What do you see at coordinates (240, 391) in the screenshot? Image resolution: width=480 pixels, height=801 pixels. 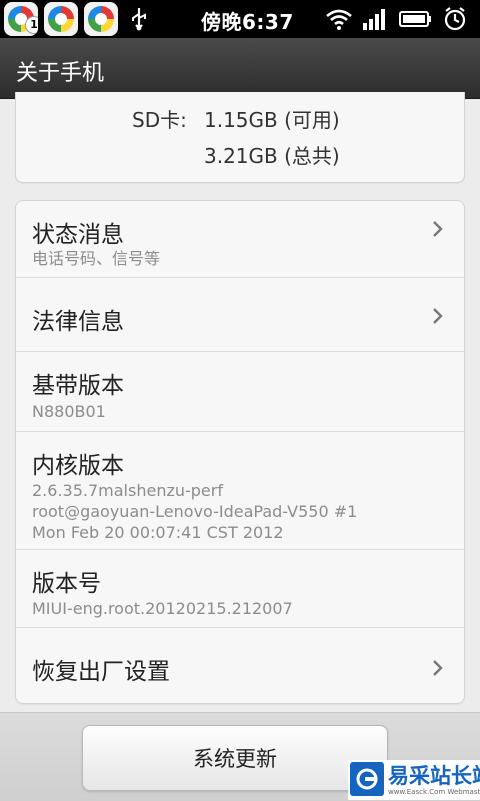 I see `list-item-baseband: 基带版本 N880B01` at bounding box center [240, 391].